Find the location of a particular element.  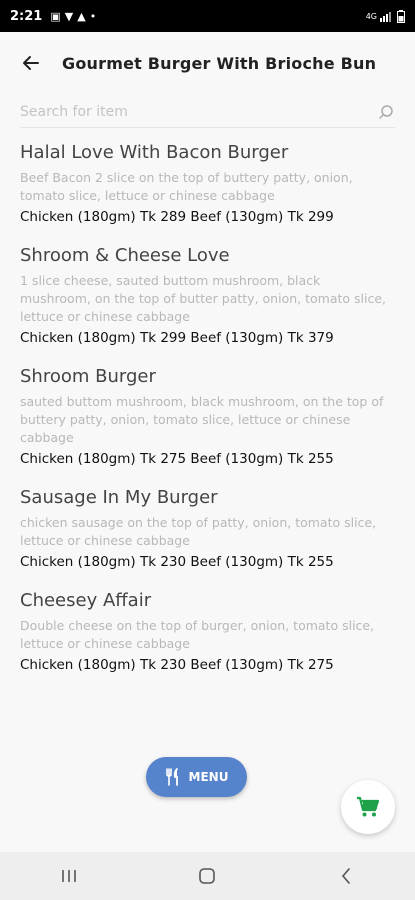

search-bar is located at coordinates (207, 112).